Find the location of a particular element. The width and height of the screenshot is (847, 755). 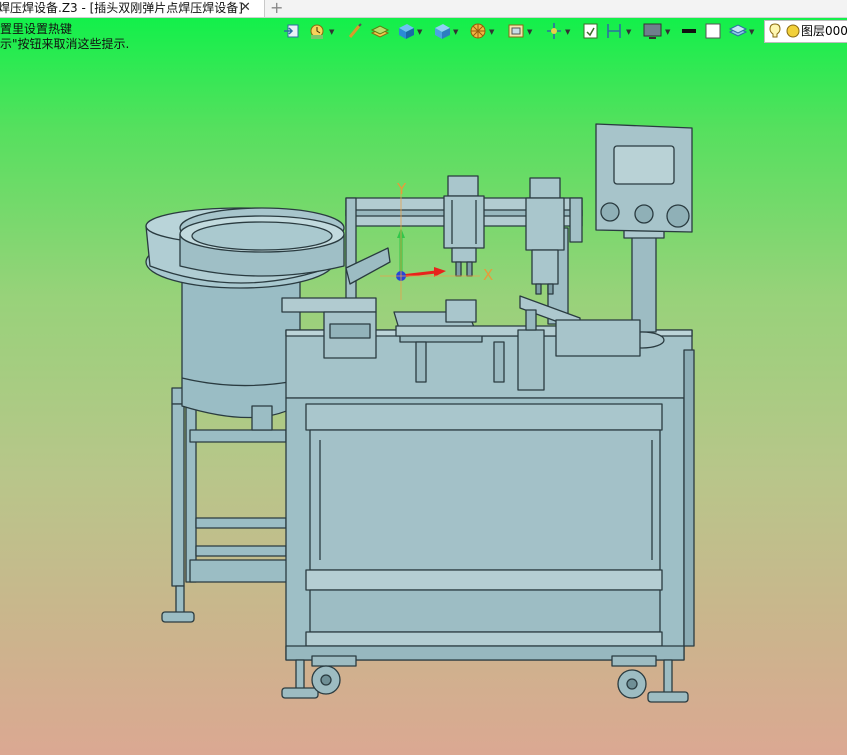

box-view-icon is located at coordinates (406, 31).